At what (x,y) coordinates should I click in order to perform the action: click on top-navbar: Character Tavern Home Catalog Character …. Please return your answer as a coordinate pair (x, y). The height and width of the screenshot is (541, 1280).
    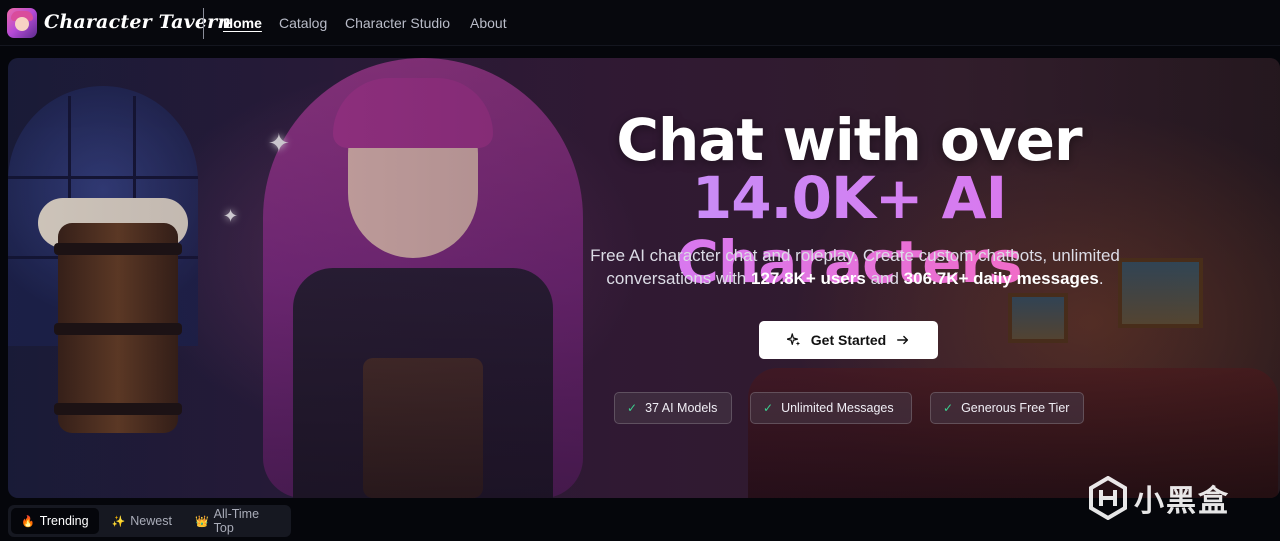
    Looking at the image, I should click on (640, 23).